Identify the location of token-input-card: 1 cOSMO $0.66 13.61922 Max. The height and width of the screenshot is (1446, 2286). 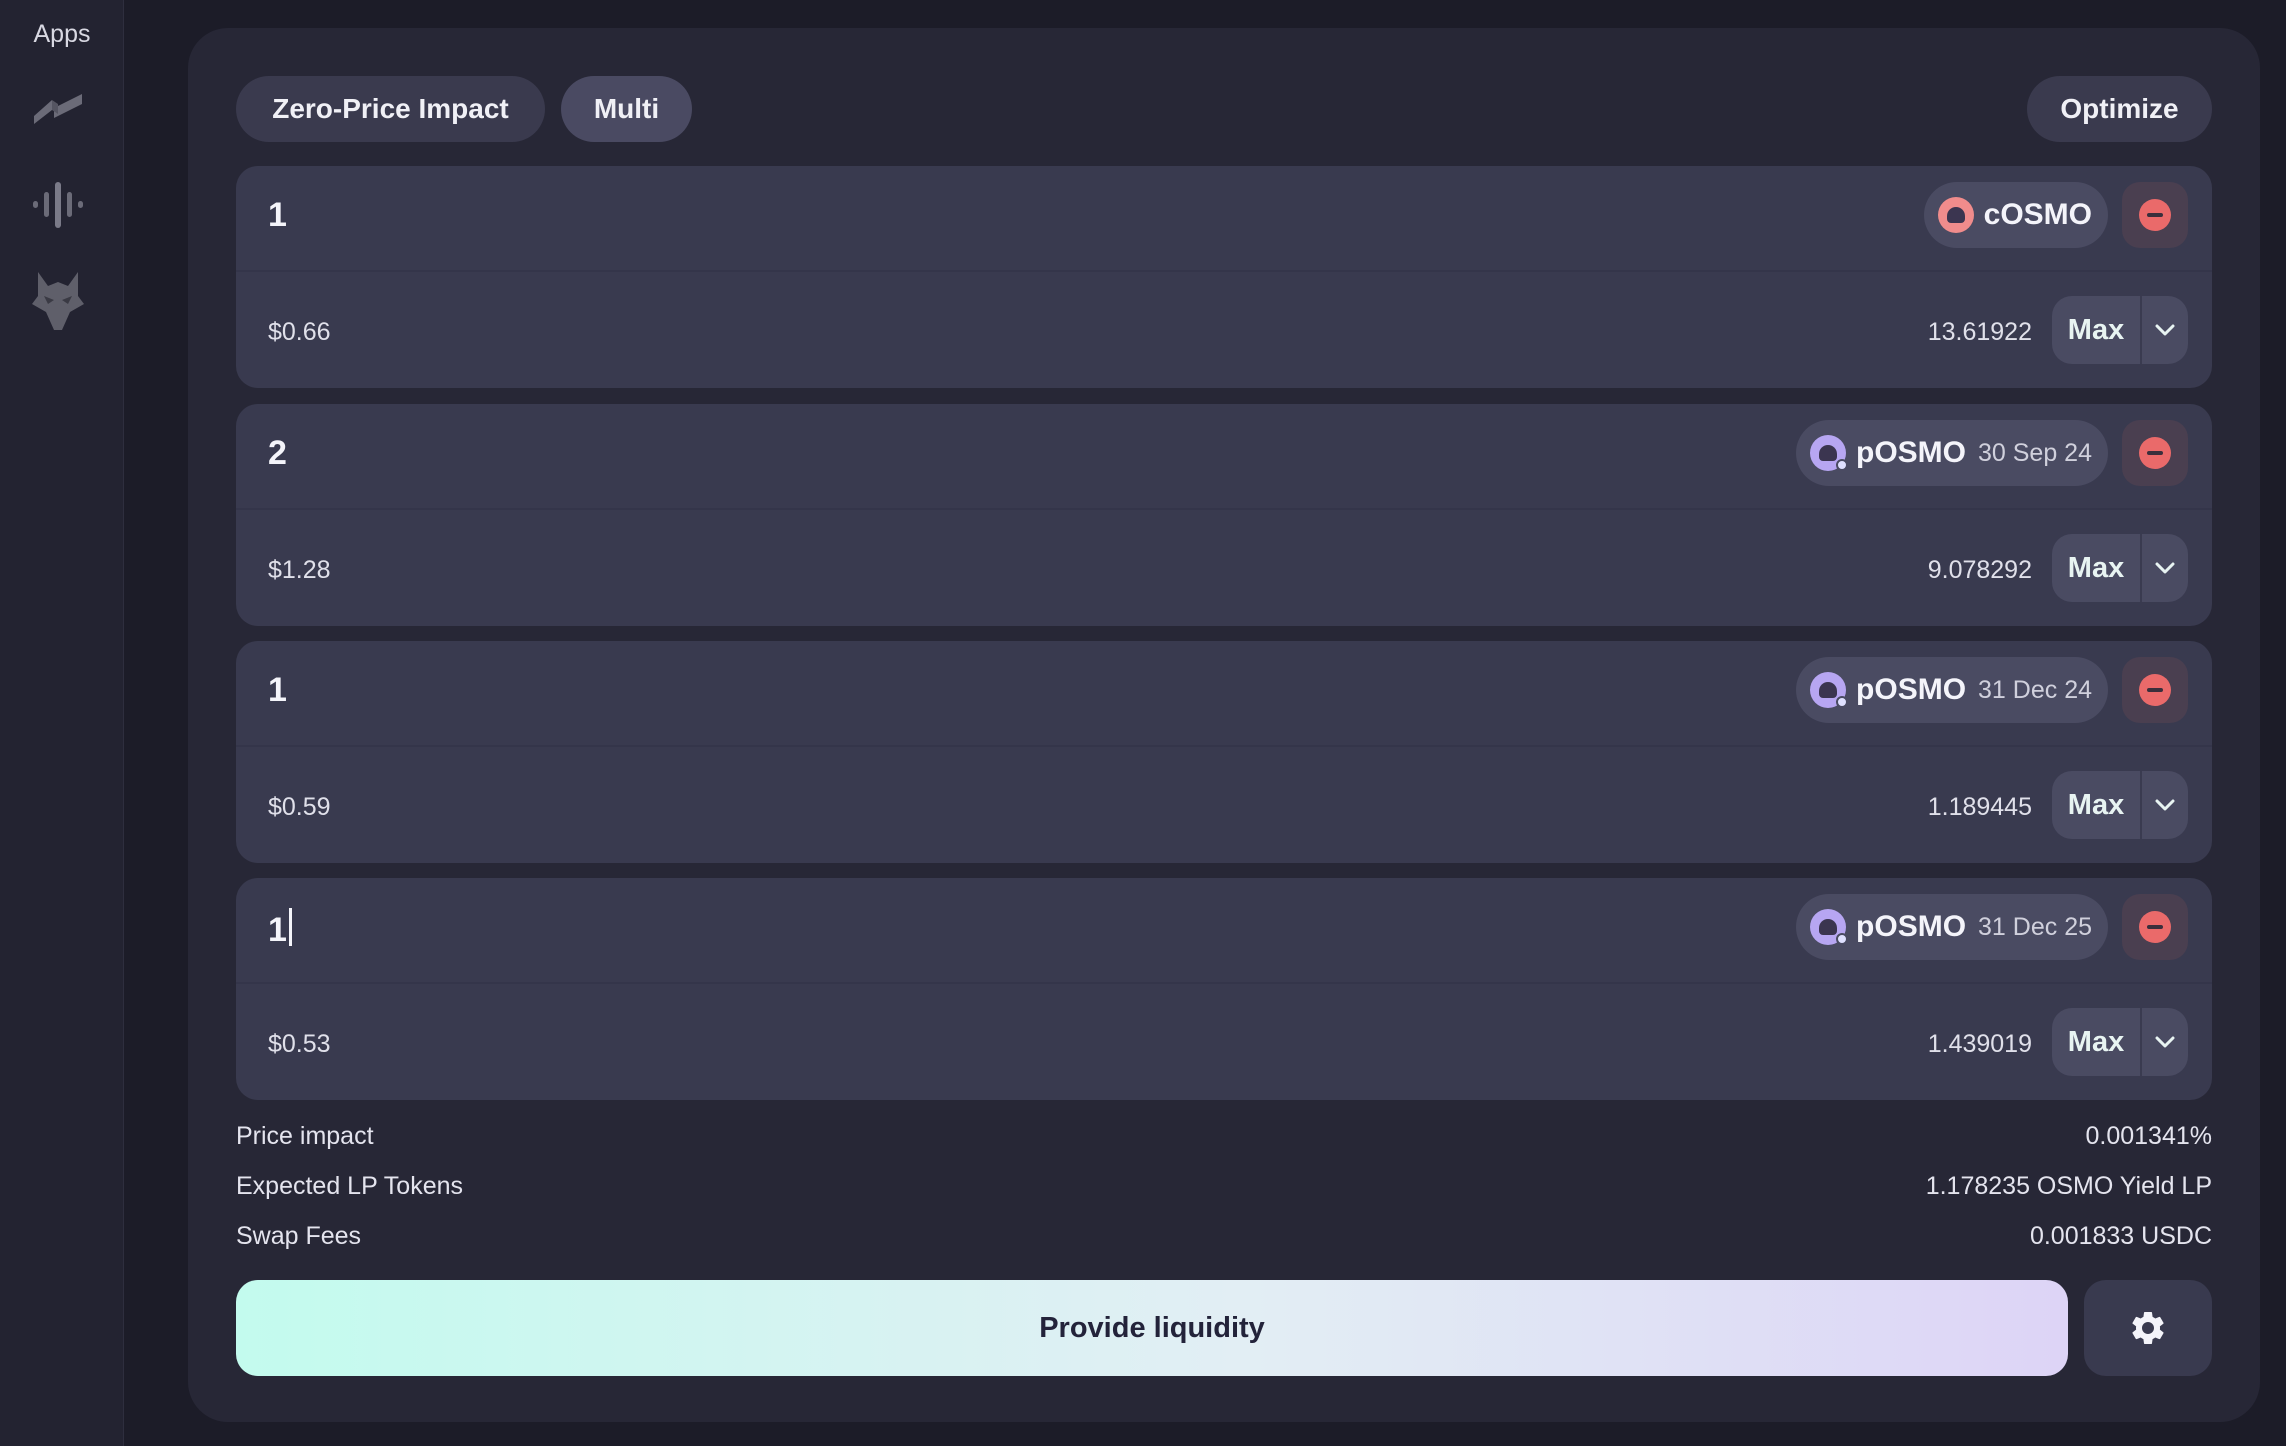
(1224, 277).